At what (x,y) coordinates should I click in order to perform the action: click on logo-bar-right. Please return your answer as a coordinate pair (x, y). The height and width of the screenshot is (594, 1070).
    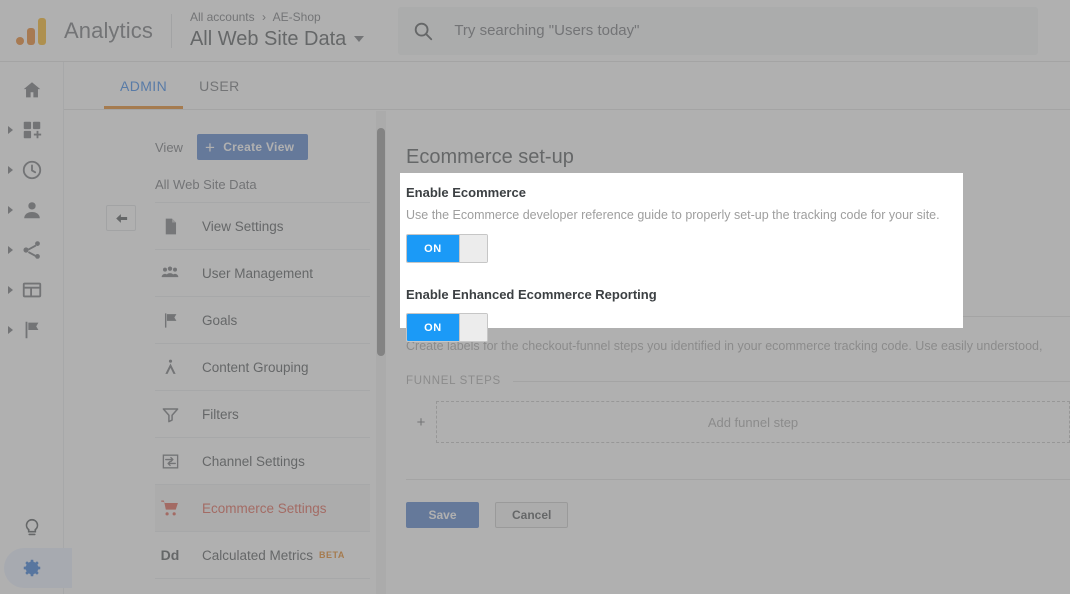
    Looking at the image, I should click on (42, 31).